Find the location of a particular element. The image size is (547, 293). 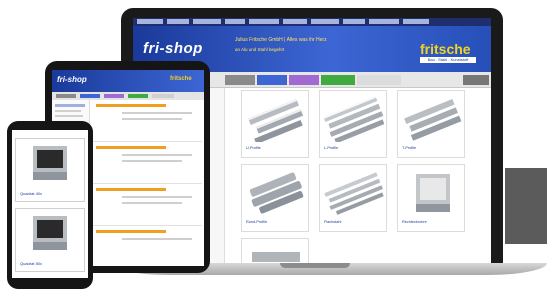

category-caption: L-Profile is located at coordinates (331, 148).